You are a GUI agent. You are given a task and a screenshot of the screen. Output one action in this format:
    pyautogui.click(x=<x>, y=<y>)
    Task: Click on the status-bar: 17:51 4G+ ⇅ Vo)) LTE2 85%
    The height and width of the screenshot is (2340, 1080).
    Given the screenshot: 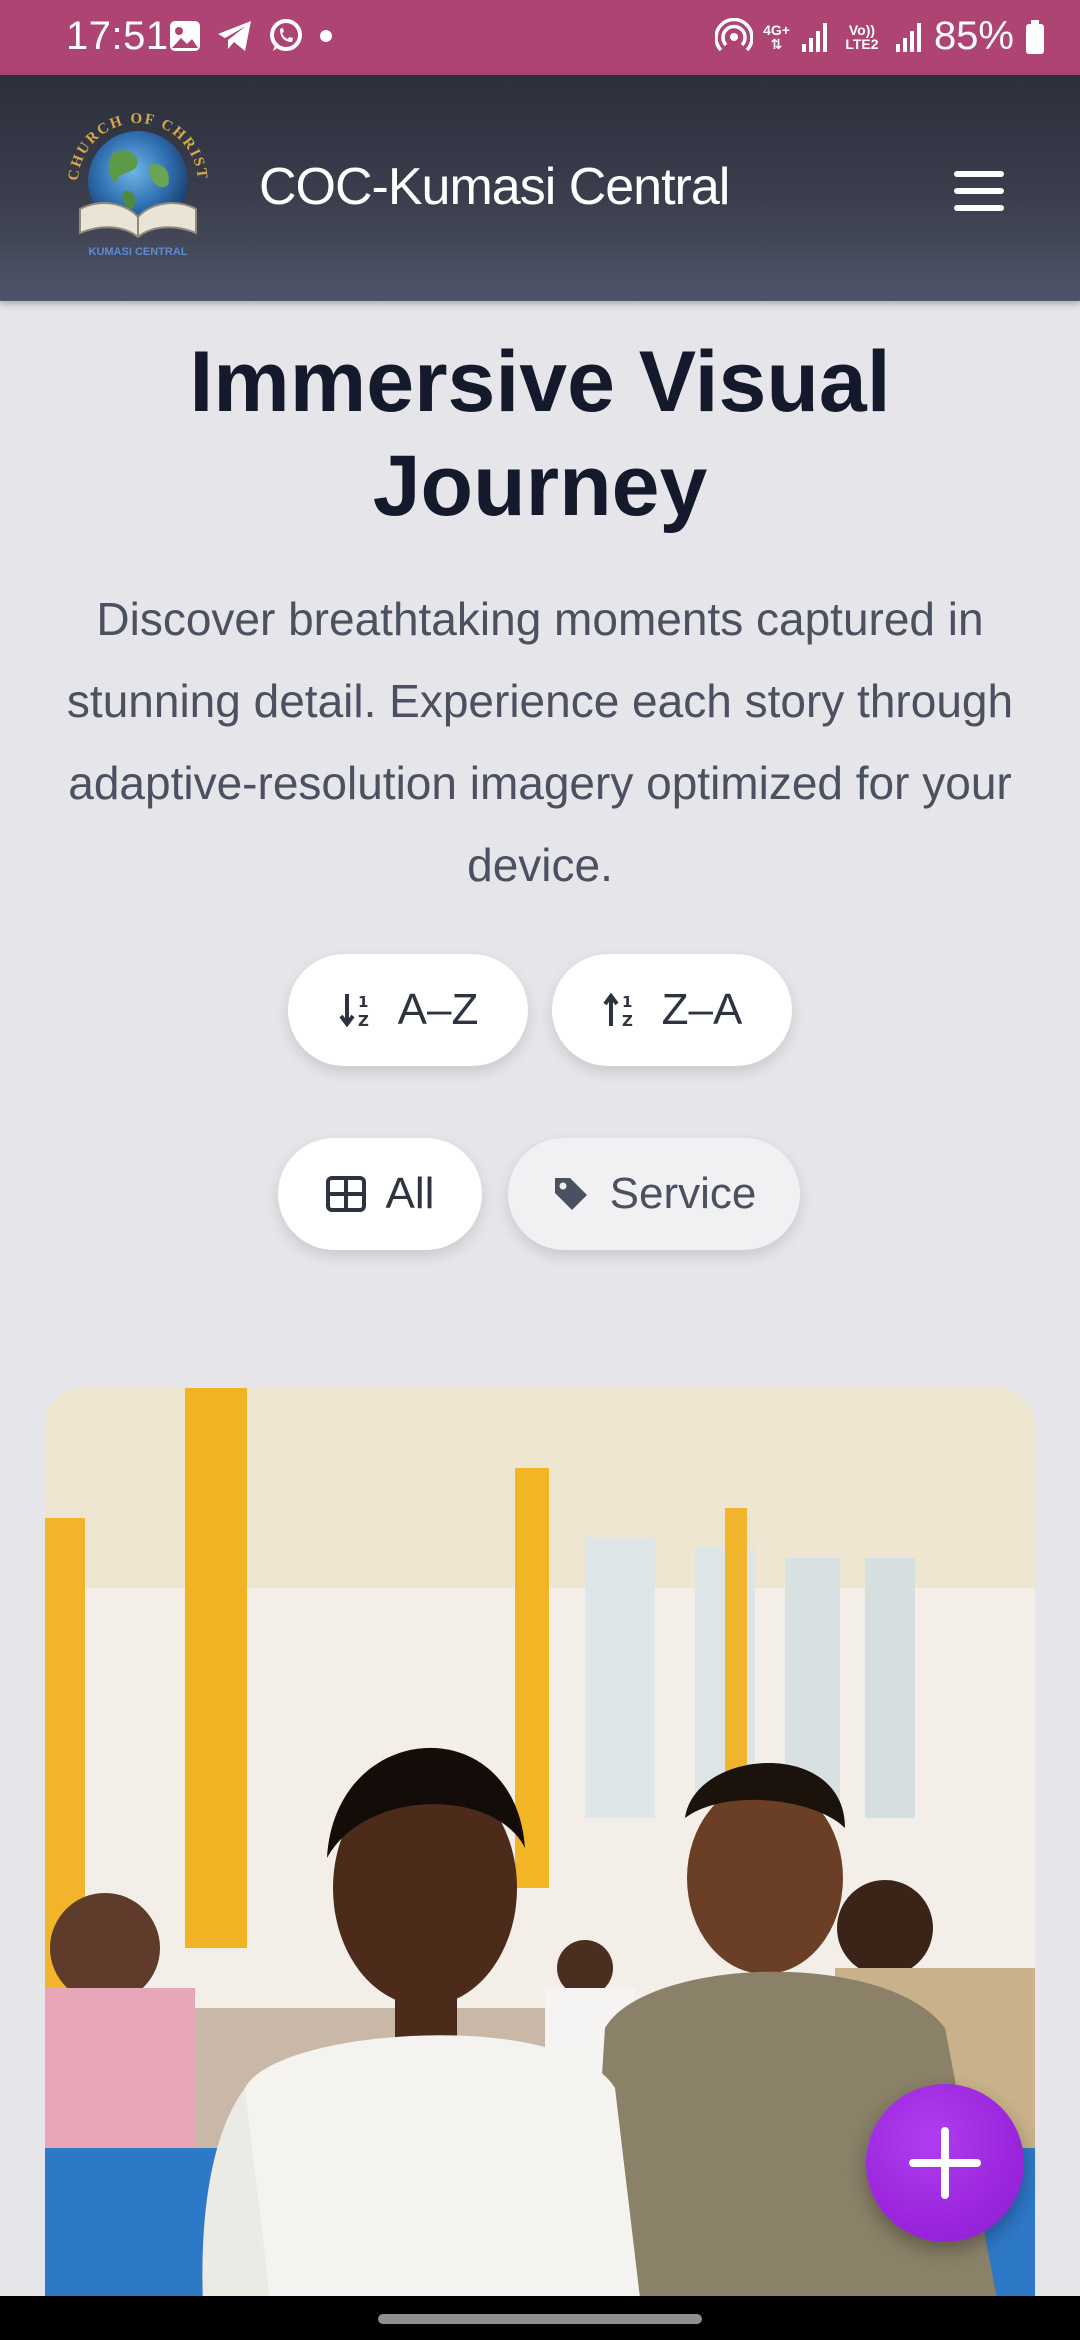 What is the action you would take?
    pyautogui.click(x=540, y=37)
    